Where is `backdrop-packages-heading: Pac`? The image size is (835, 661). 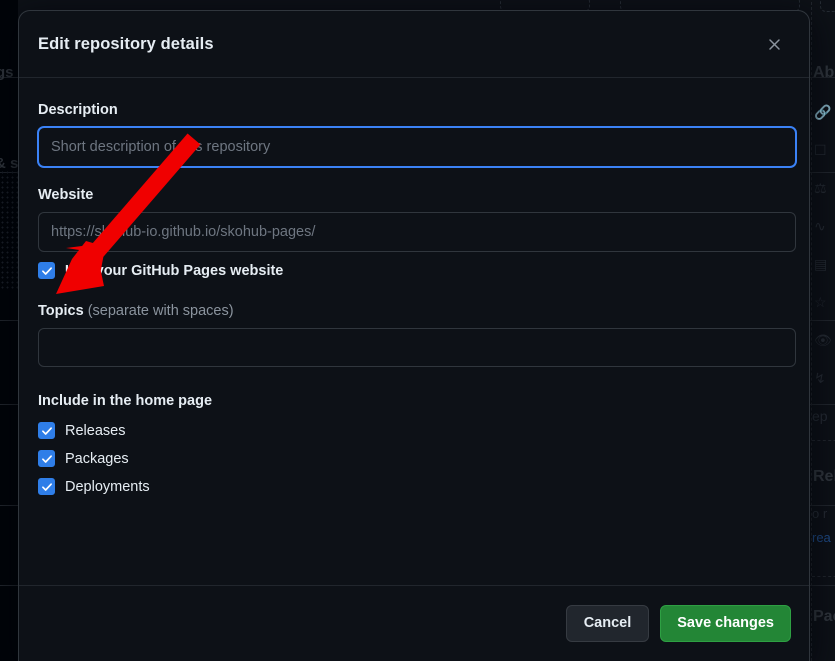
backdrop-packages-heading: Pac is located at coordinates (824, 616).